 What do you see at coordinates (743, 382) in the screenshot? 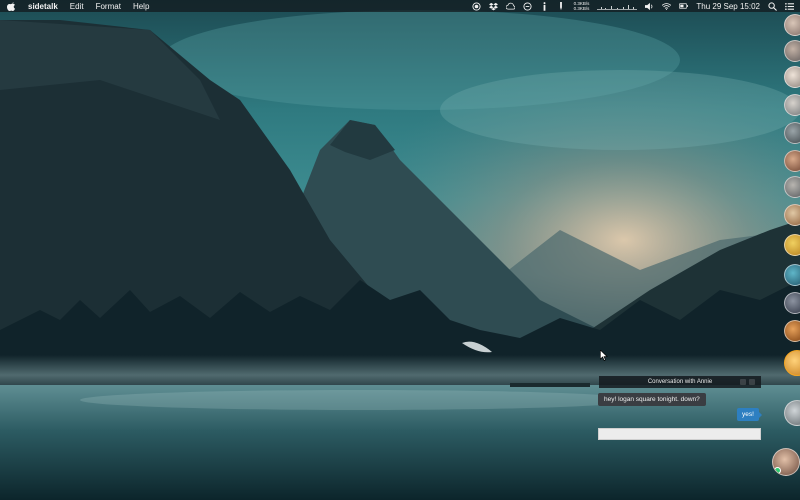
I see `chat-minimize-button` at bounding box center [743, 382].